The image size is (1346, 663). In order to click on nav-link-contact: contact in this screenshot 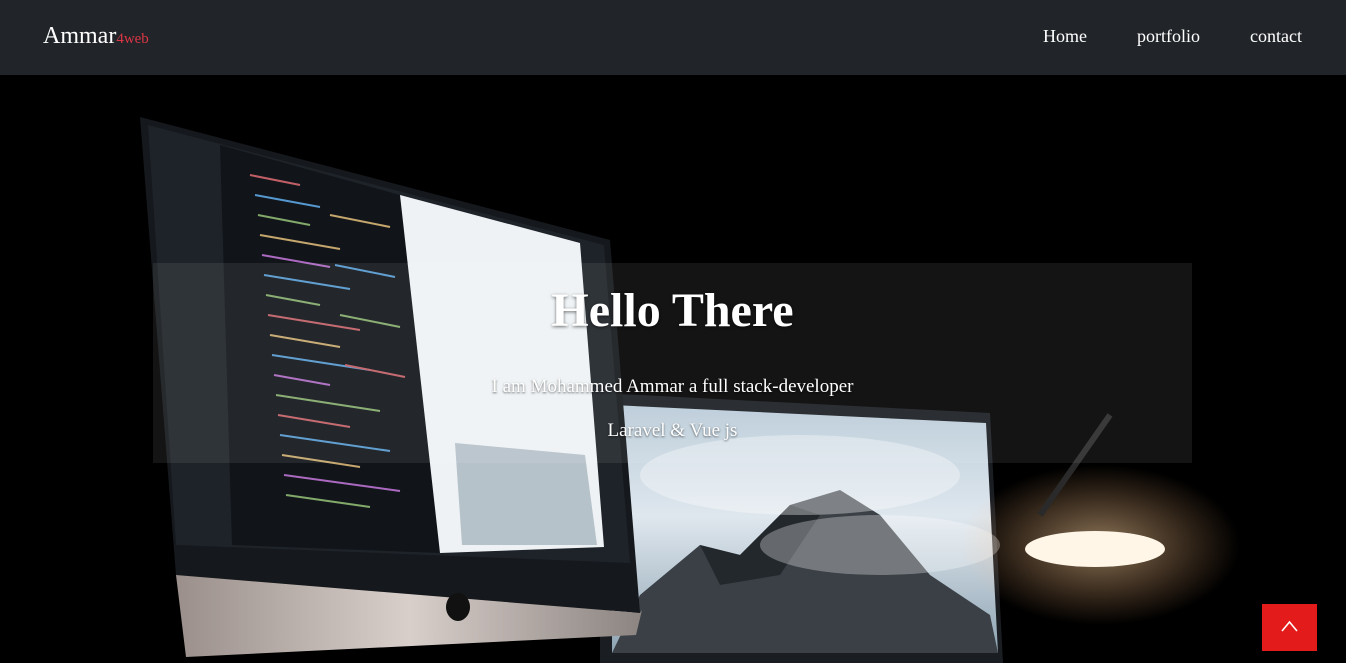, I will do `click(1276, 36)`.